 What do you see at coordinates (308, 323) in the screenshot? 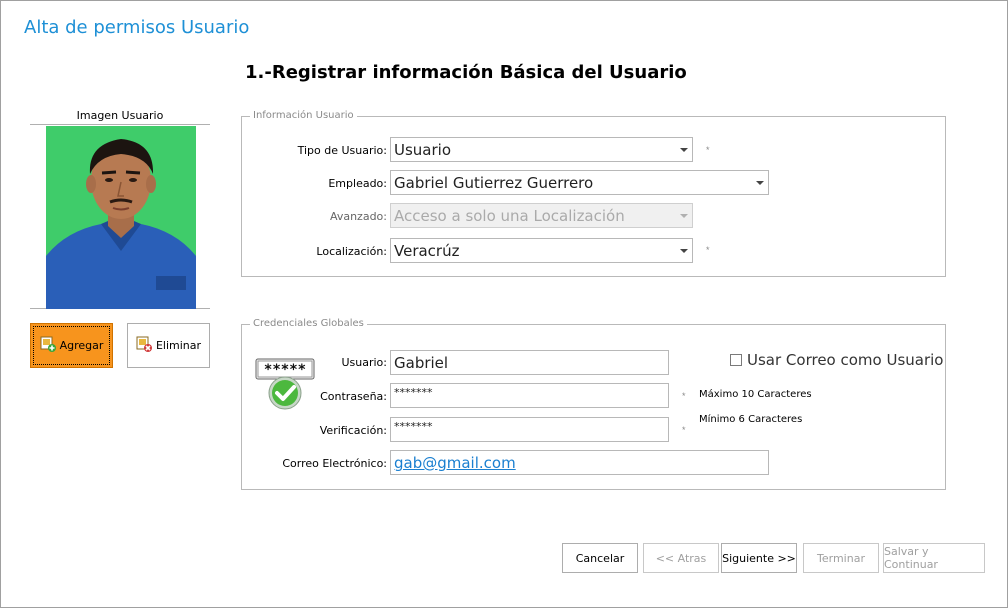
I see `credentials-legend: Credenciales Globales` at bounding box center [308, 323].